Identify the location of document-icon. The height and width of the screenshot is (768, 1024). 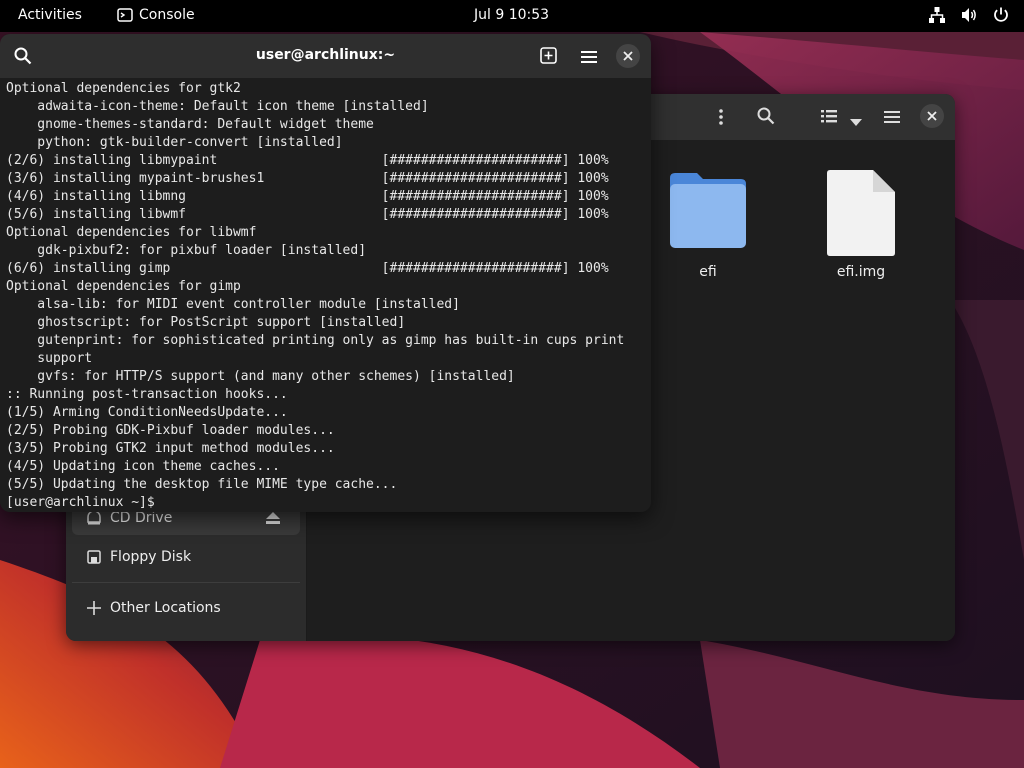
(861, 213).